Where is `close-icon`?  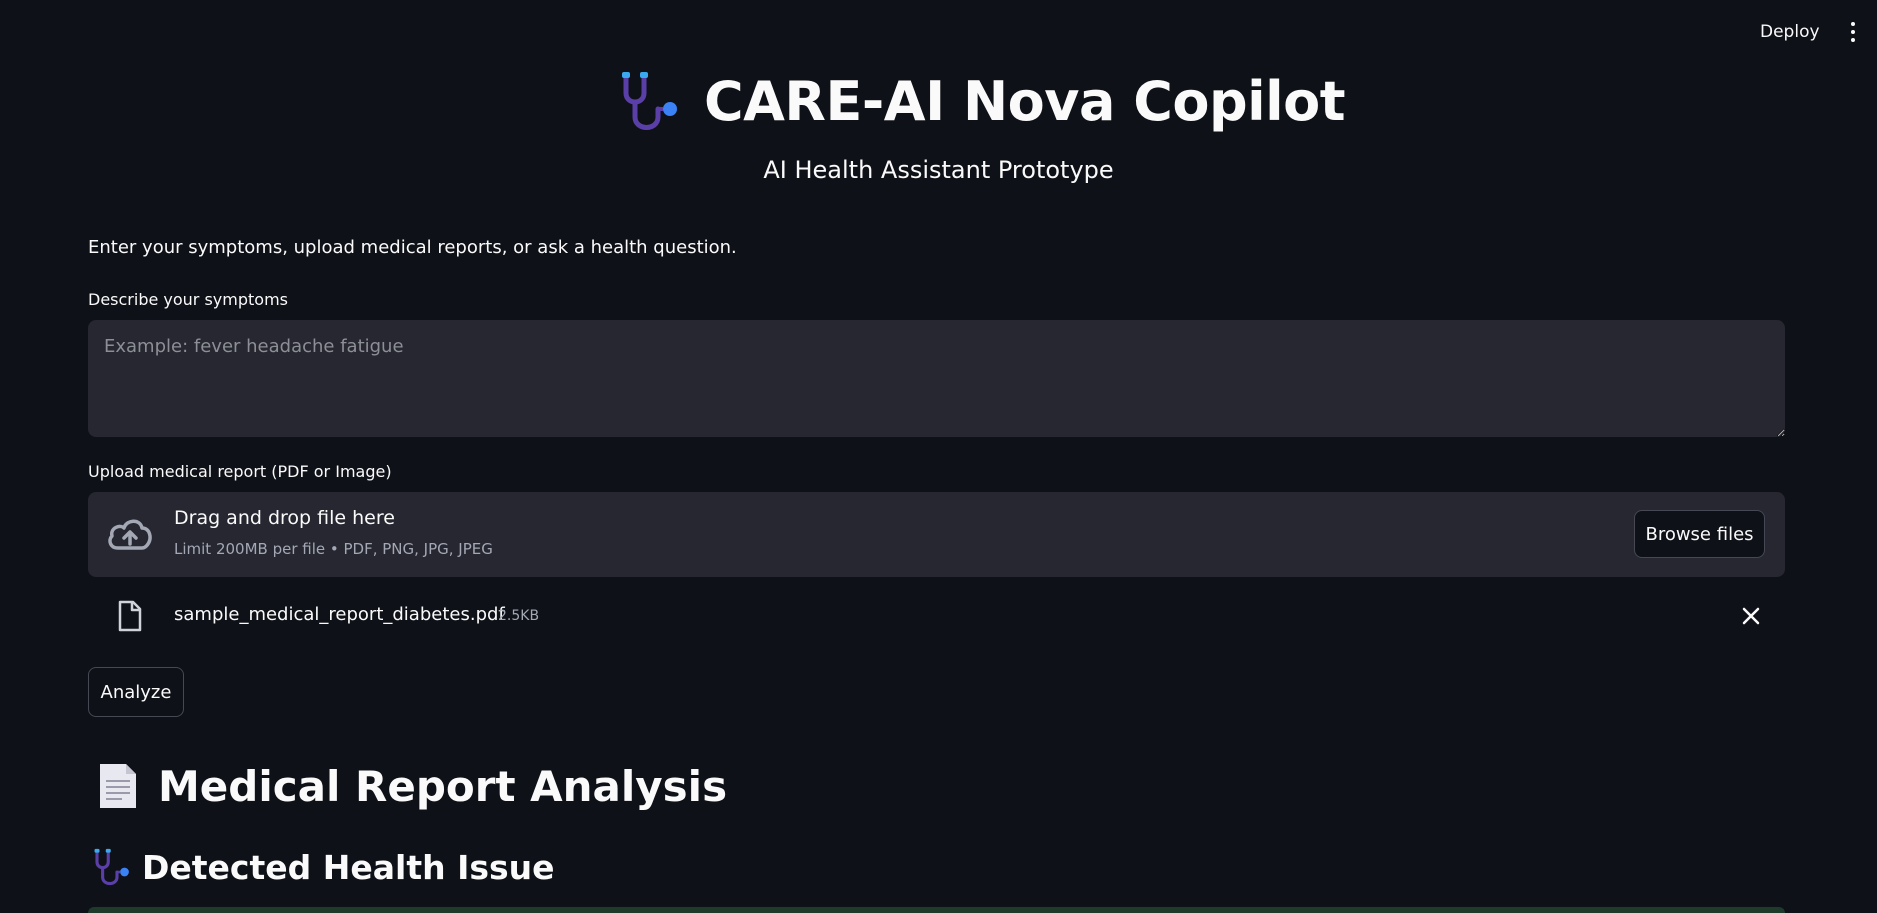
close-icon is located at coordinates (1751, 616).